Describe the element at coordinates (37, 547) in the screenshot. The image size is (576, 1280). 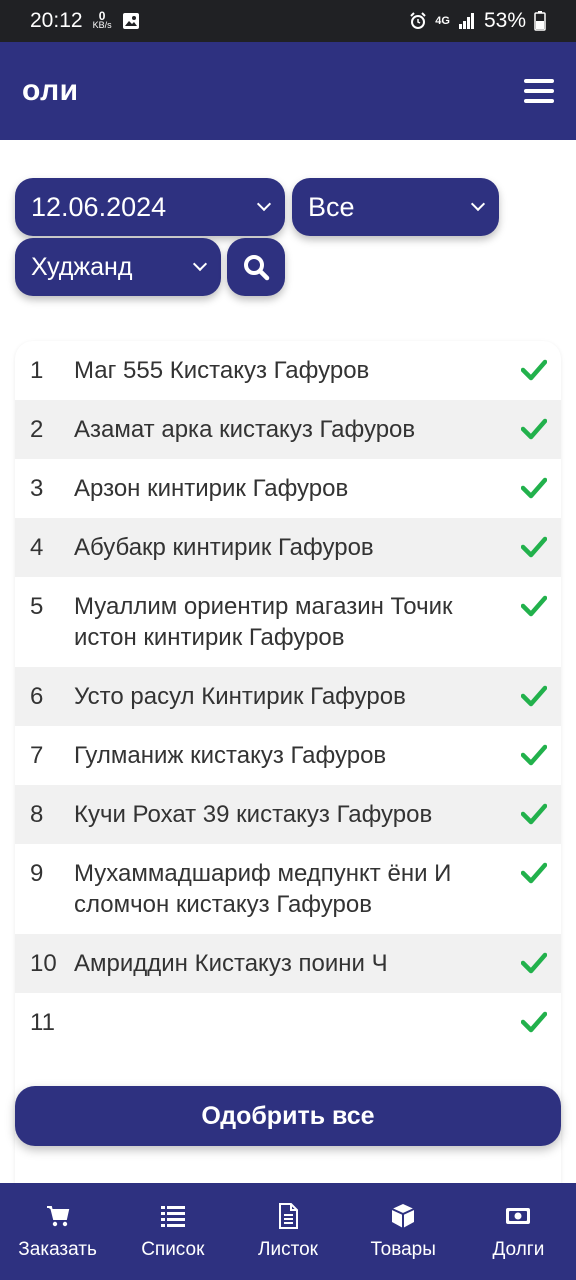
I see `item-number: 4` at that location.